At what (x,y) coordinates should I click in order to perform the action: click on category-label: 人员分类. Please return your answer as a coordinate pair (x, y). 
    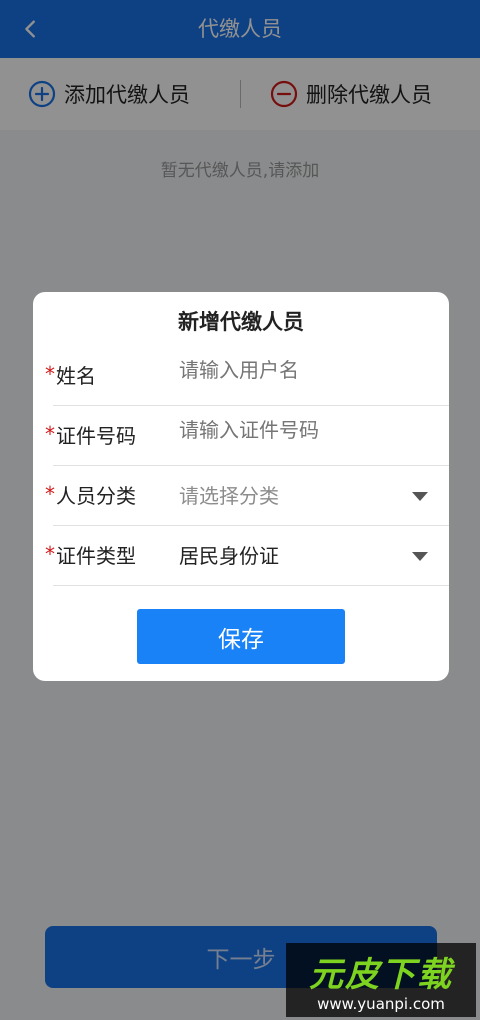
    Looking at the image, I should click on (96, 496).